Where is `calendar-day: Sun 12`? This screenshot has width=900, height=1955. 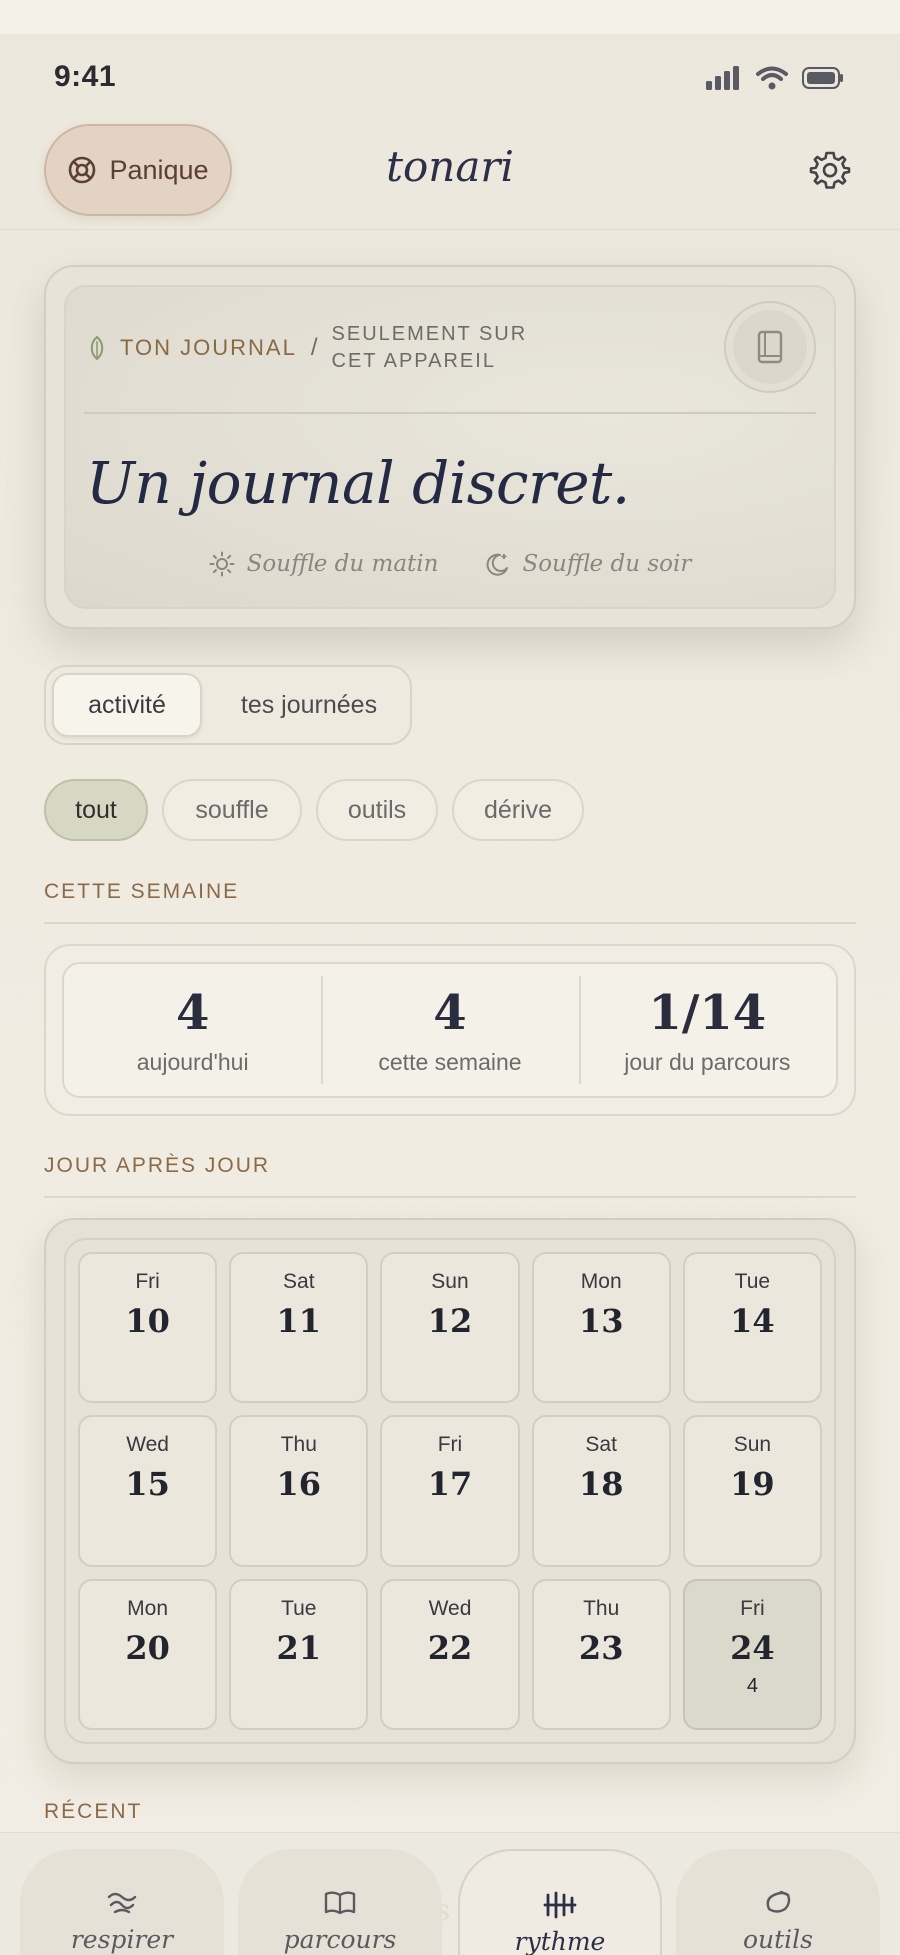 calendar-day: Sun 12 is located at coordinates (450, 1328).